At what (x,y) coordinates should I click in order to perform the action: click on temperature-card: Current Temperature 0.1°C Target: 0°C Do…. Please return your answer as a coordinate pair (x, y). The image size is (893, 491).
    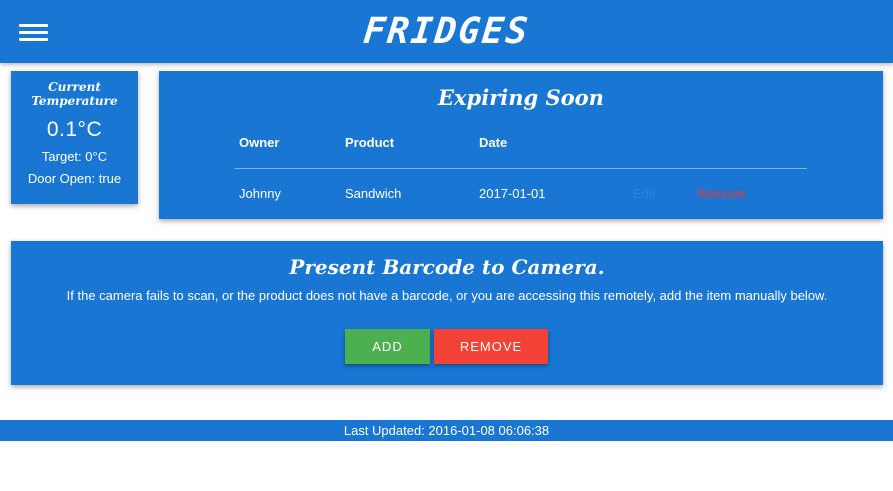
    Looking at the image, I should click on (74, 137).